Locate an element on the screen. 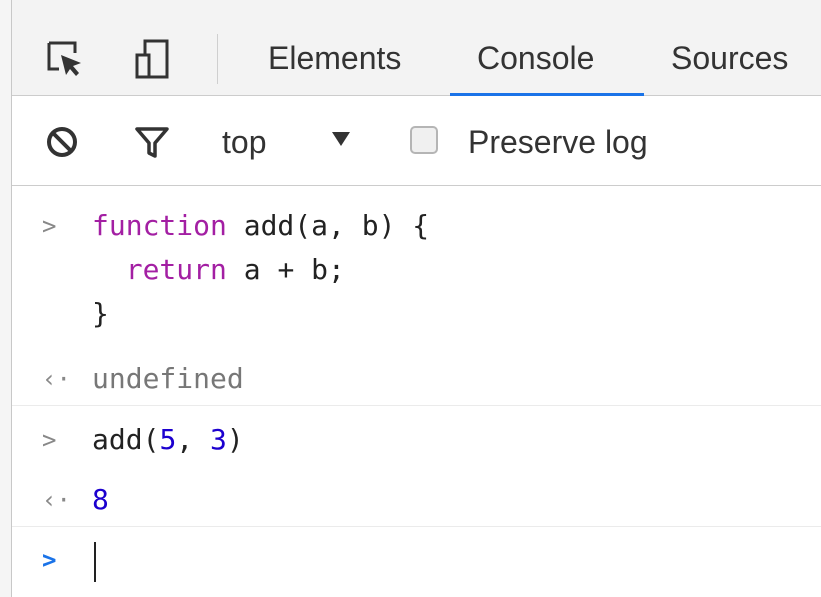  result-value: undefined is located at coordinates (168, 378).